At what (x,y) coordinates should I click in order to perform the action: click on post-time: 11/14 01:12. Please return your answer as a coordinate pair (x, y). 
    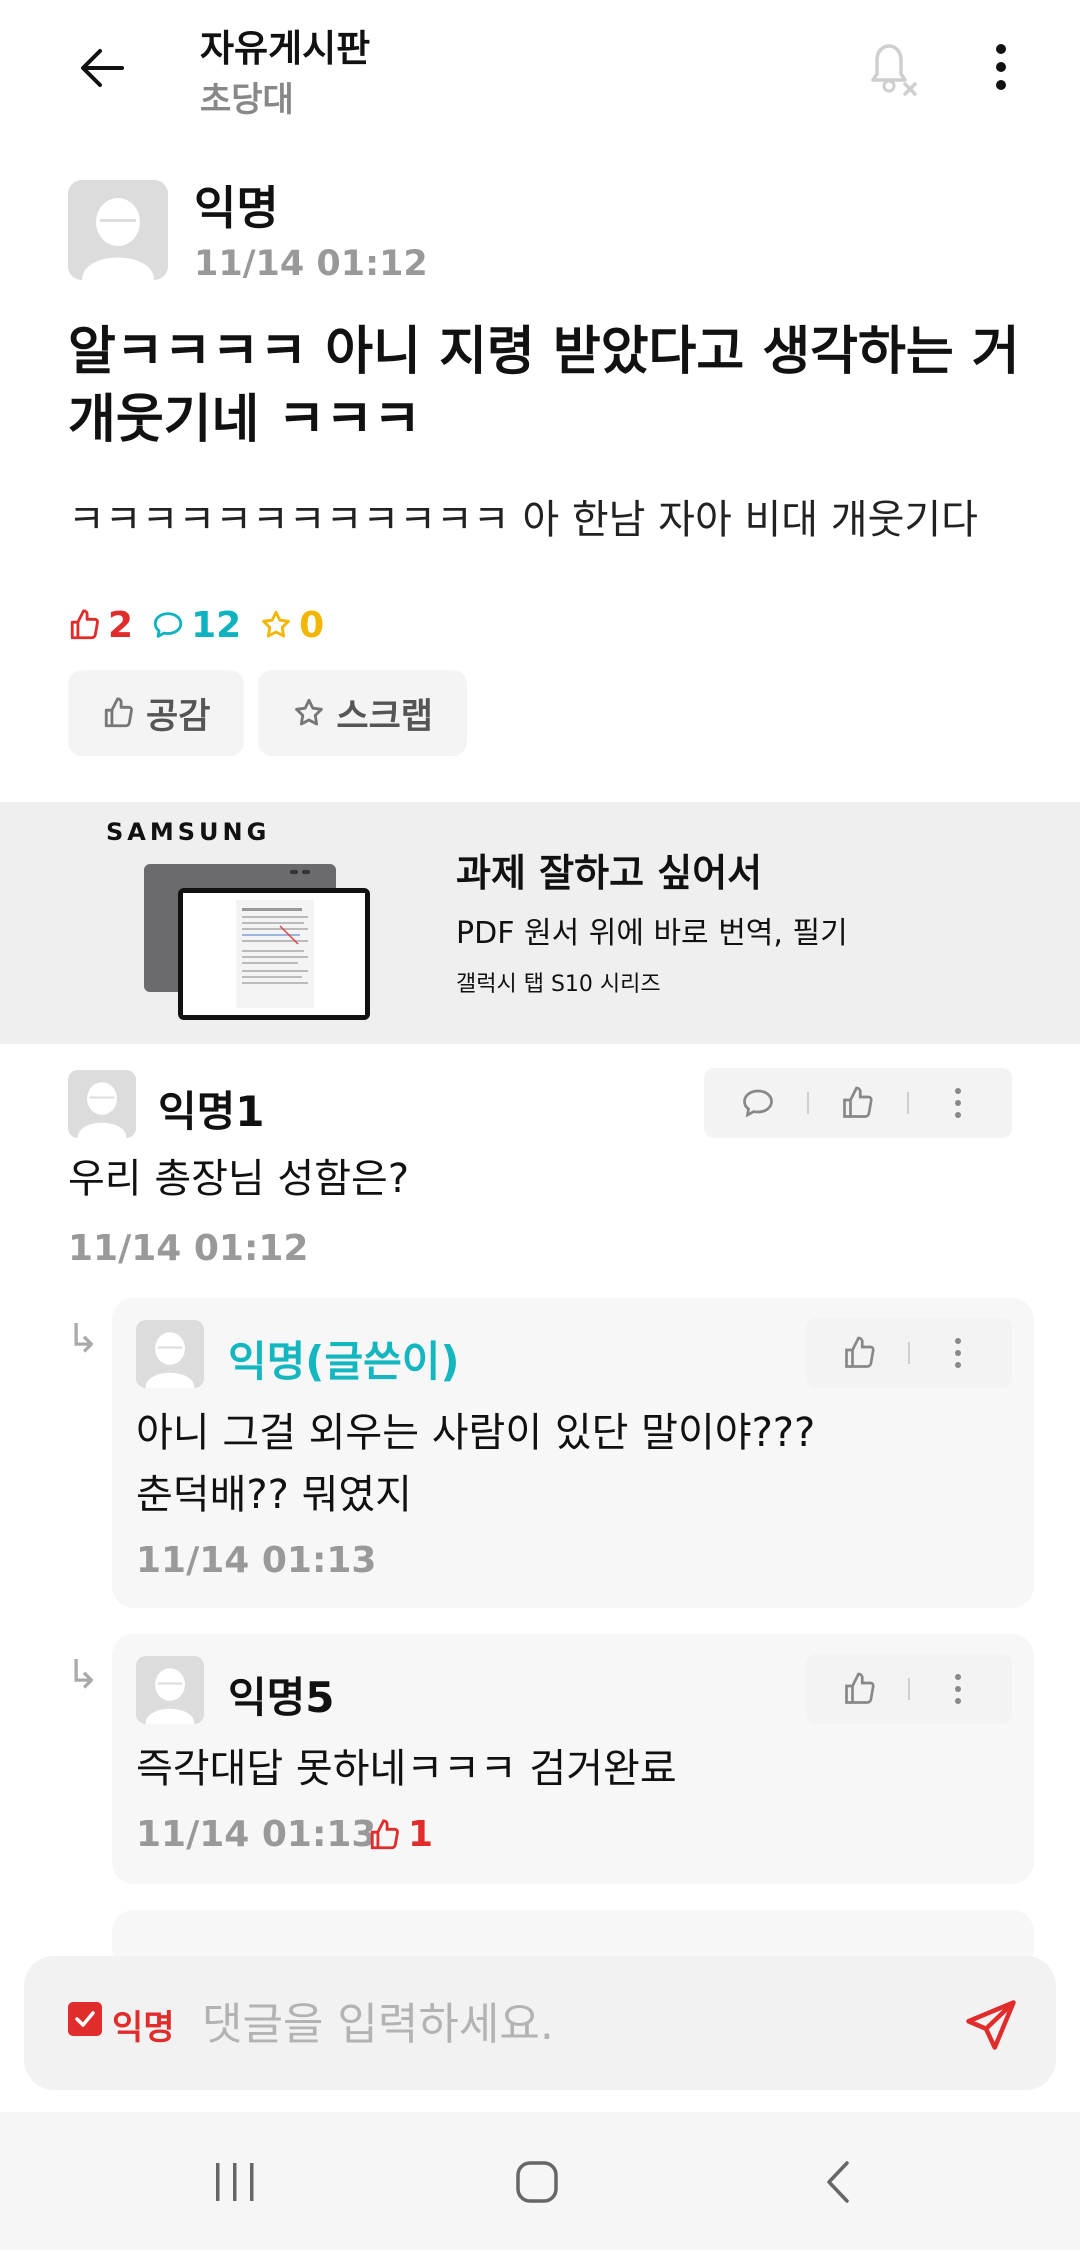
    Looking at the image, I should click on (311, 264).